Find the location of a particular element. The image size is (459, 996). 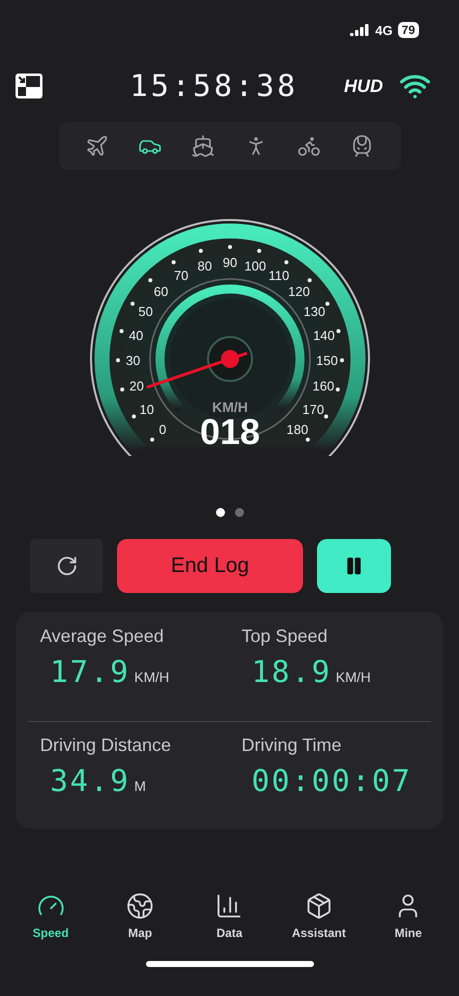

stat-value: 18.9 is located at coordinates (292, 672).